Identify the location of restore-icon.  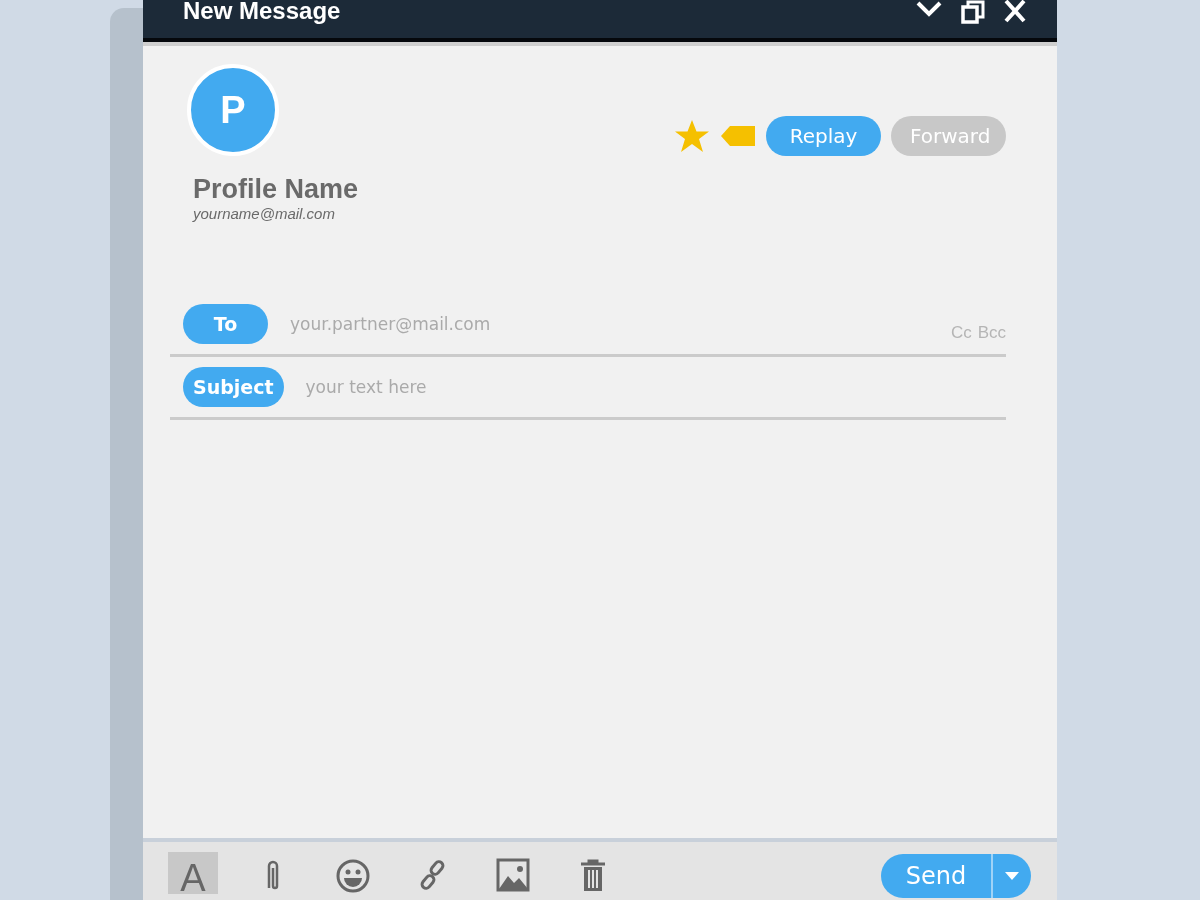
(973, 12).